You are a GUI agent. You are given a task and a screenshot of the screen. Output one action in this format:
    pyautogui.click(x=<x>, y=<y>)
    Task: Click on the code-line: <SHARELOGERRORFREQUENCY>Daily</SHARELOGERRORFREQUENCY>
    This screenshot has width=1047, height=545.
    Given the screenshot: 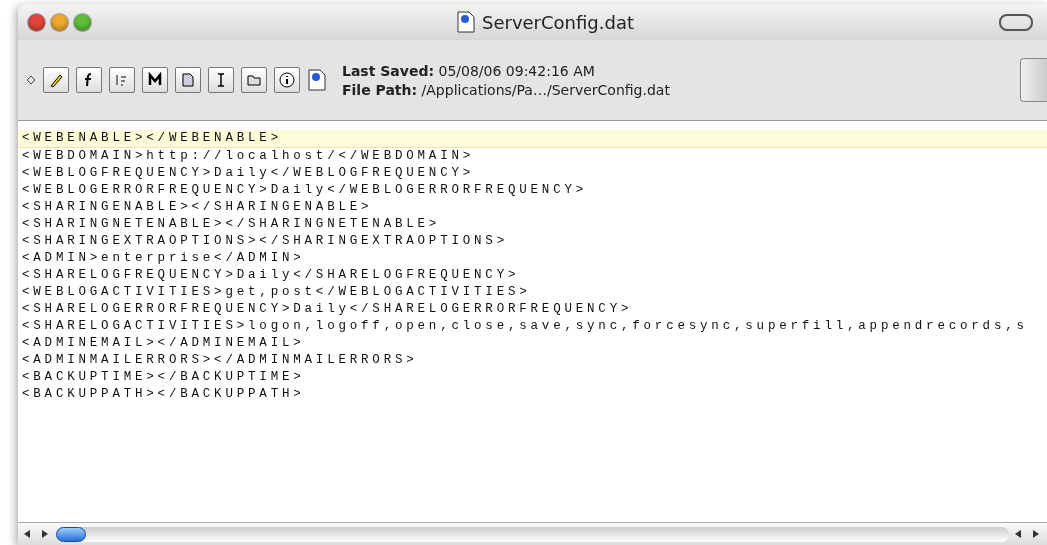 What is the action you would take?
    pyautogui.click(x=327, y=309)
    